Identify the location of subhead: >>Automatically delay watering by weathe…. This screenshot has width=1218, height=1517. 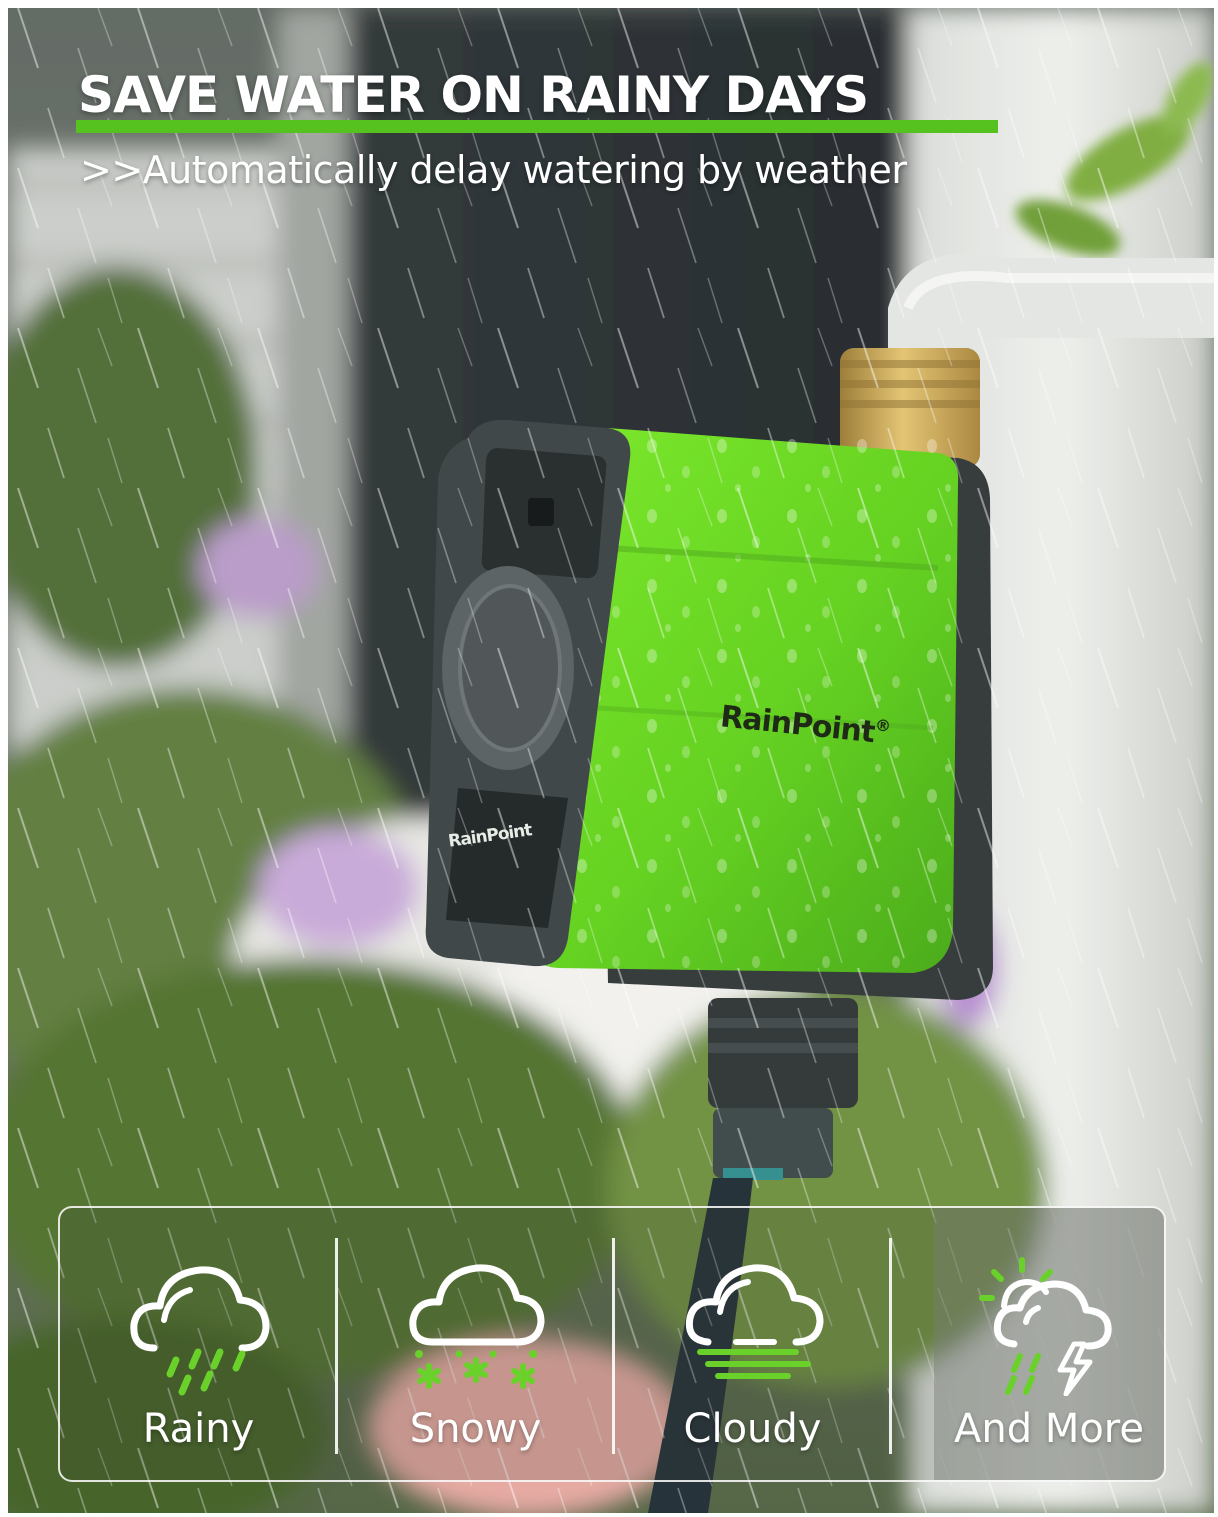
(493, 170).